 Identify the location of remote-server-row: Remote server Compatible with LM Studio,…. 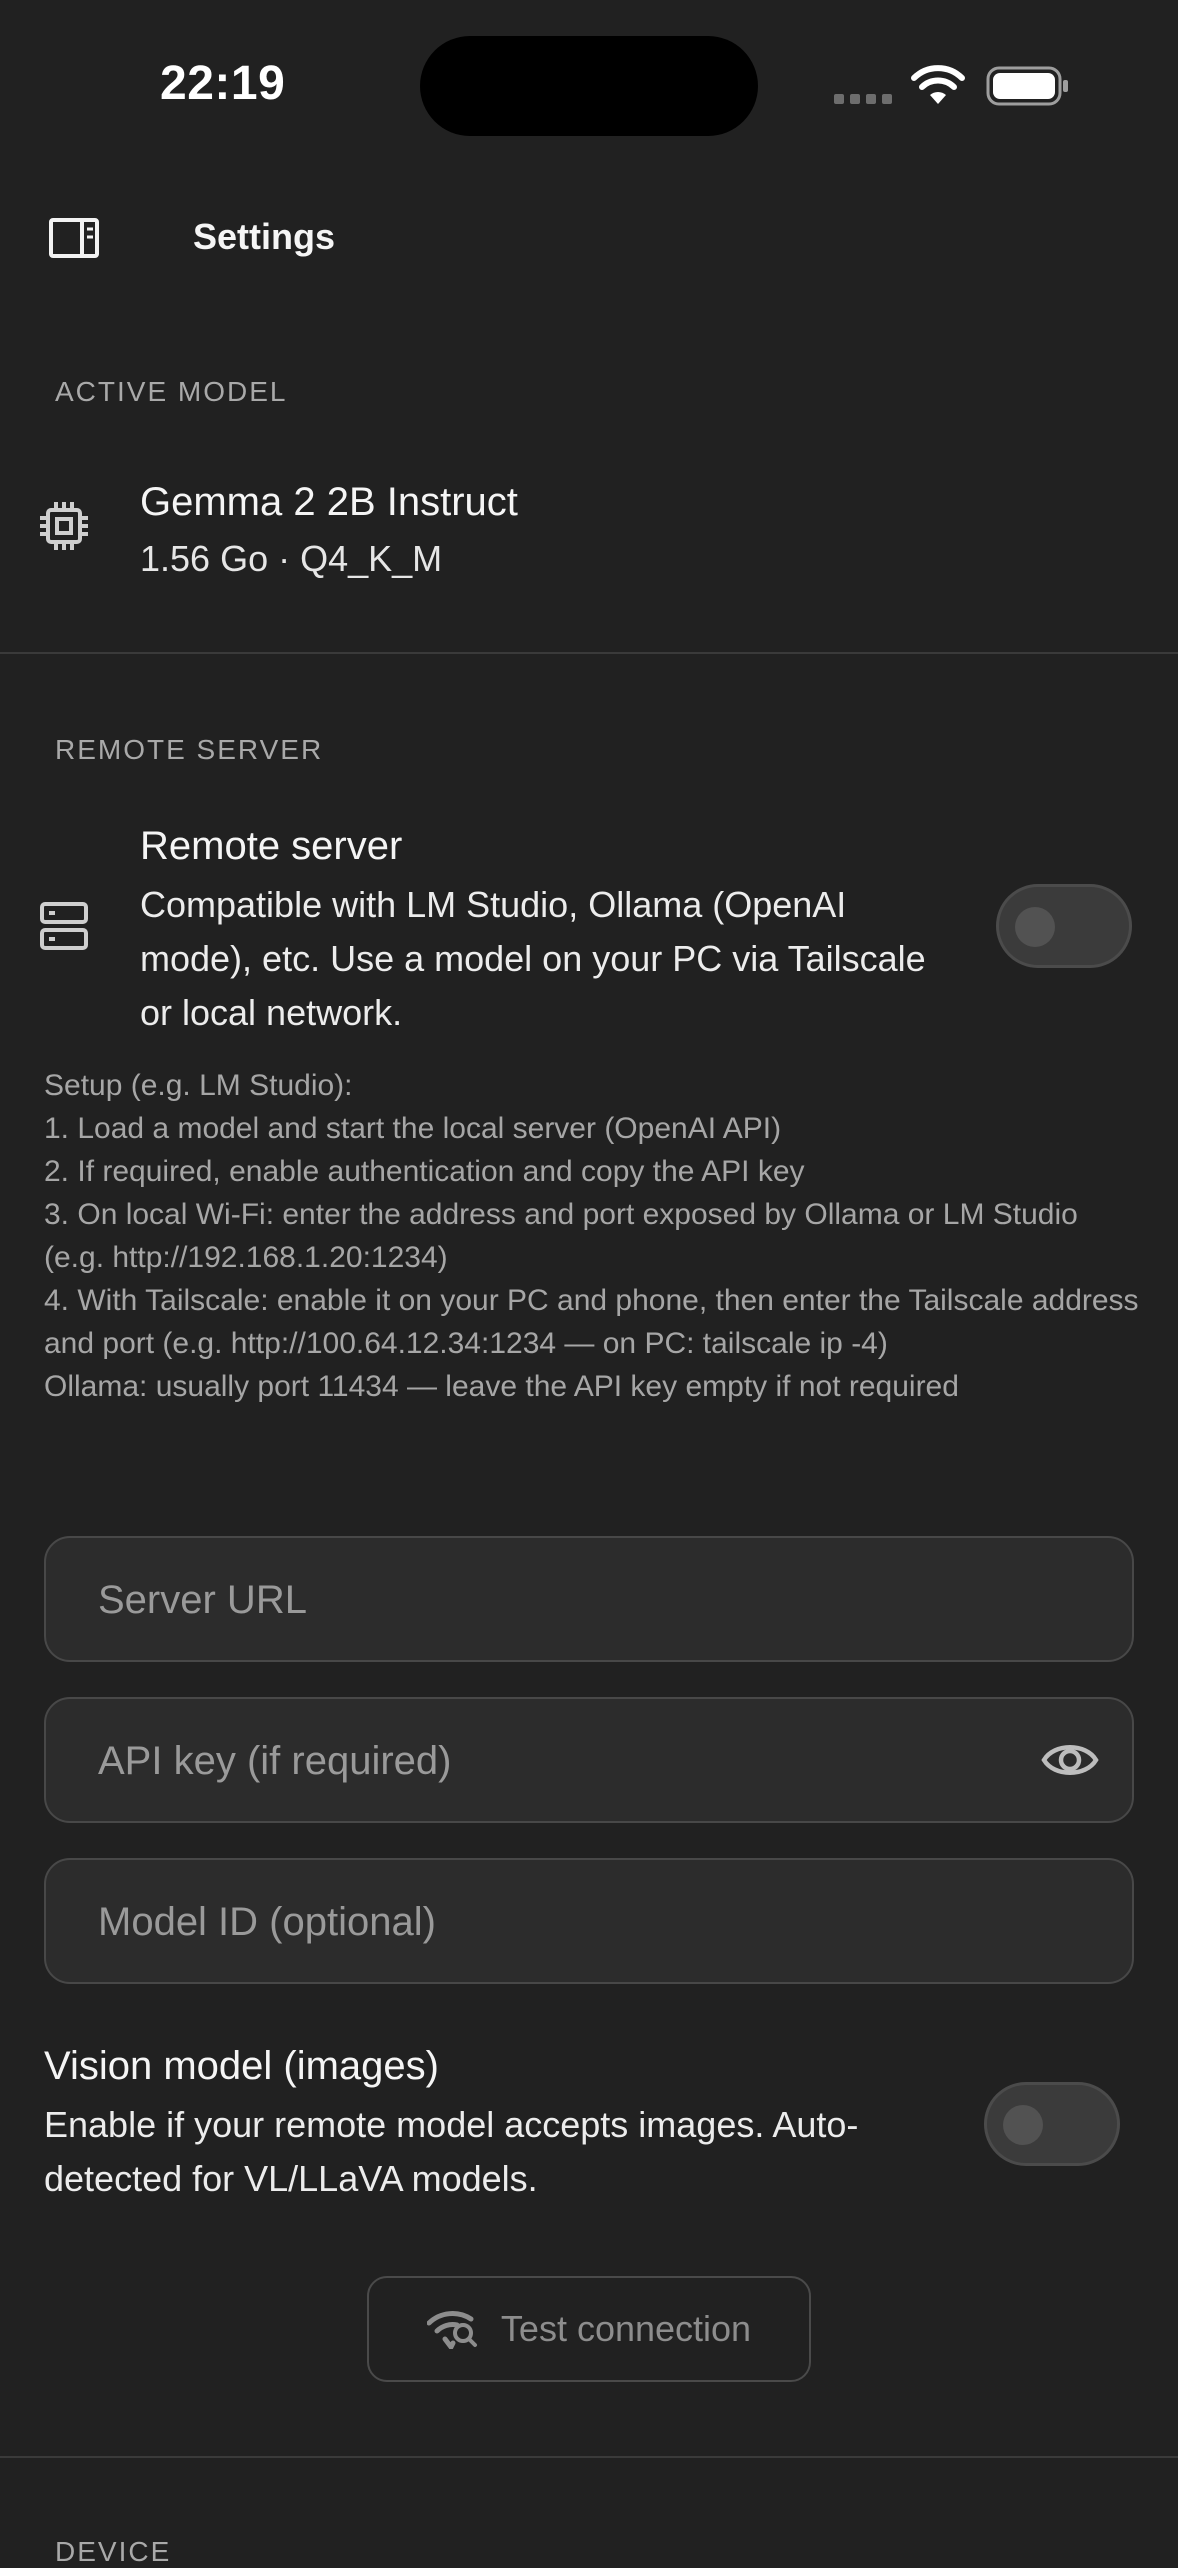
(589, 930).